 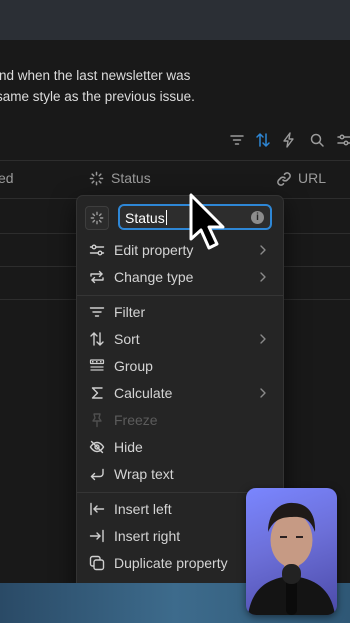 What do you see at coordinates (97, 447) in the screenshot?
I see `eye-off-icon` at bounding box center [97, 447].